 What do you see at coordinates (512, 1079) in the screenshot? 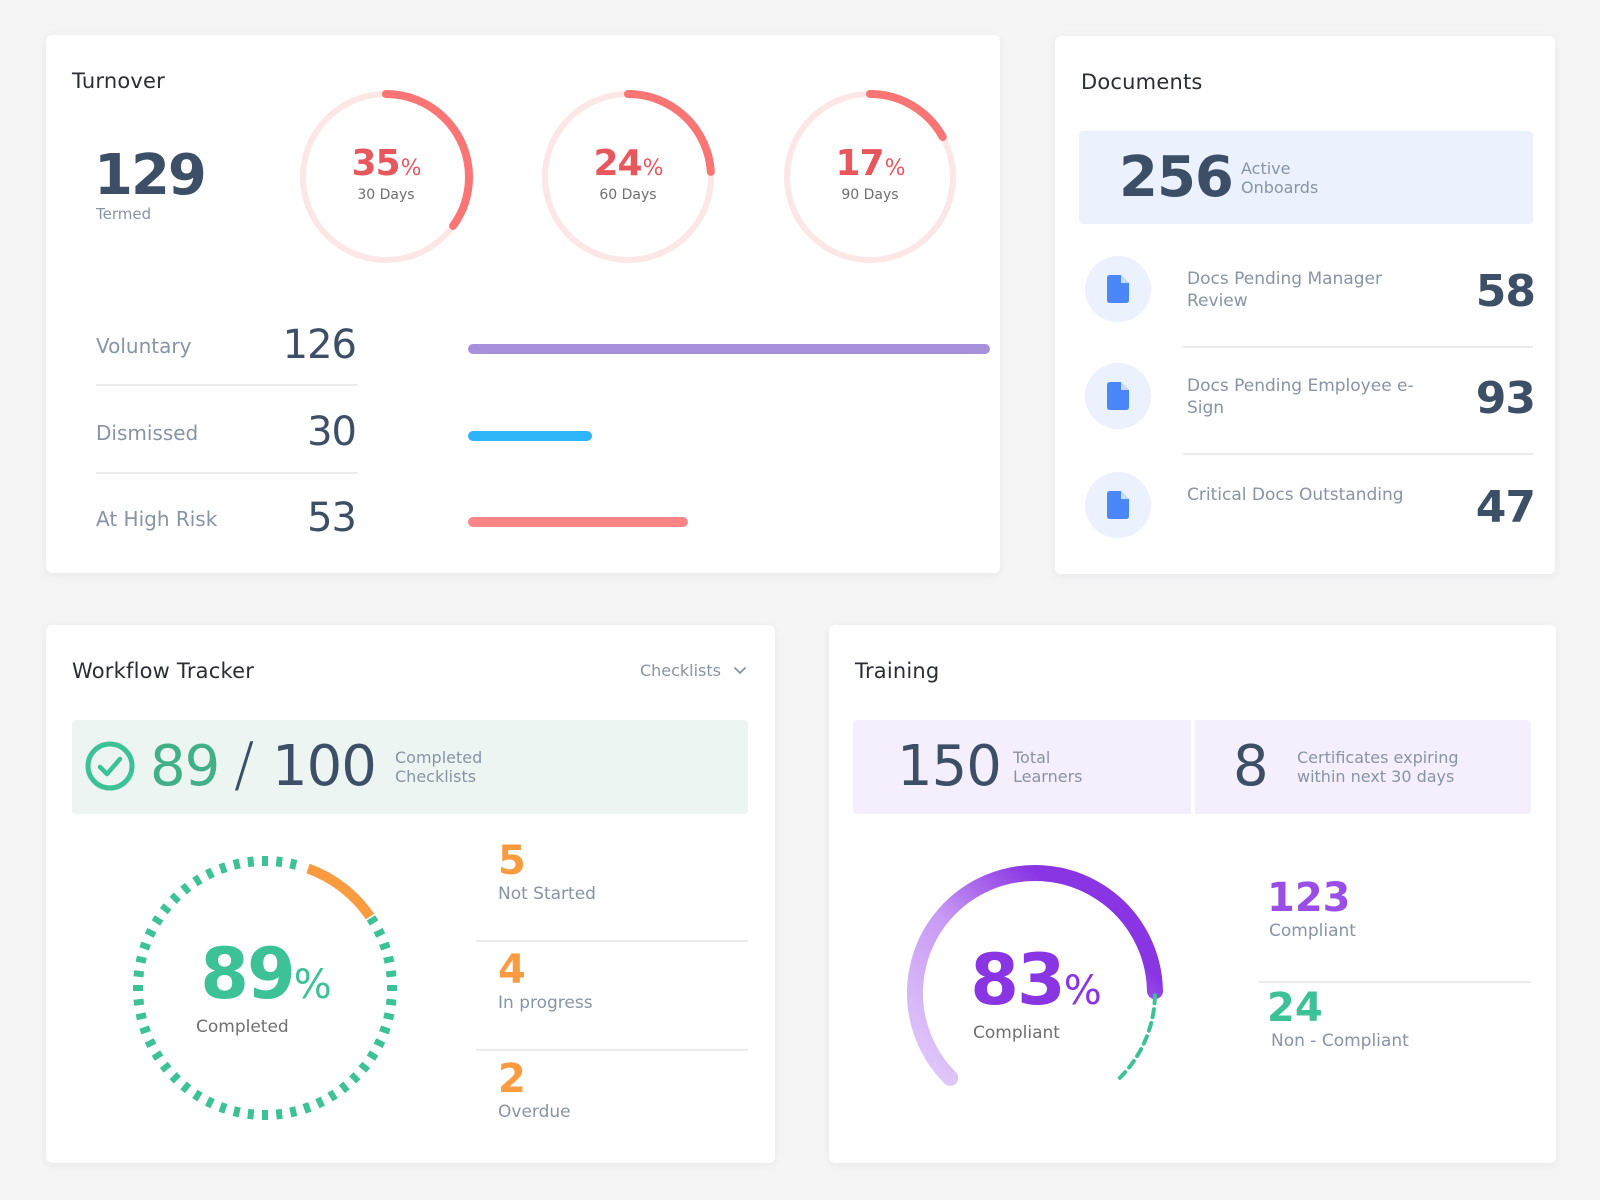
I see `stat-value: 2` at bounding box center [512, 1079].